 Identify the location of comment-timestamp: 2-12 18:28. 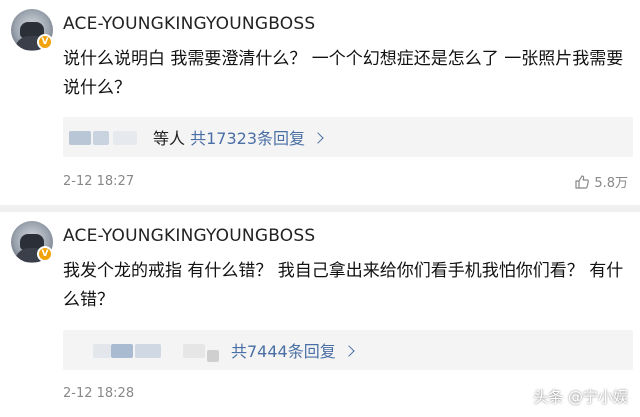
(99, 393).